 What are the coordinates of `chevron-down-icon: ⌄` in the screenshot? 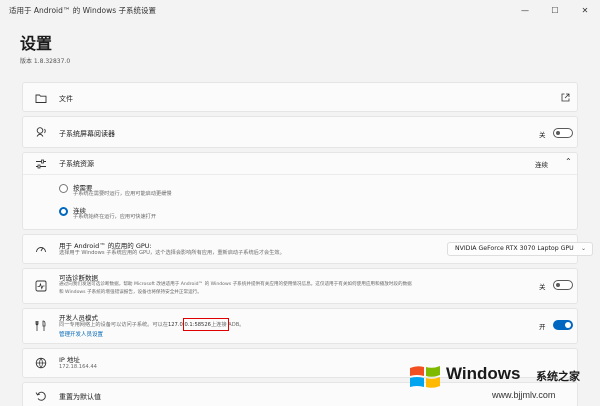 It's located at (583, 248).